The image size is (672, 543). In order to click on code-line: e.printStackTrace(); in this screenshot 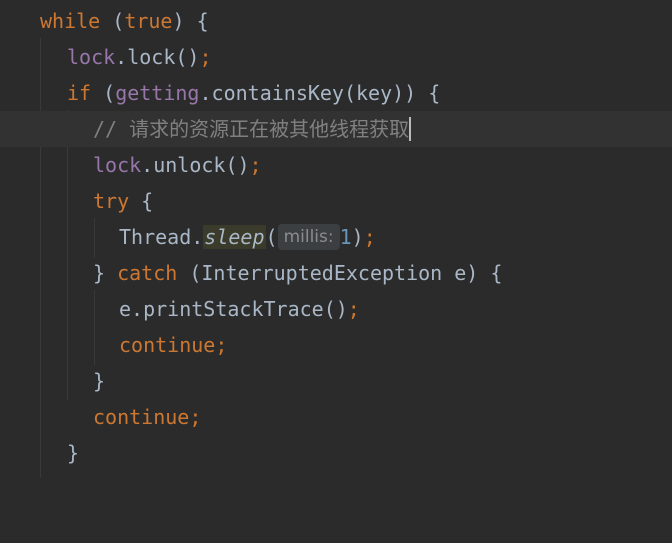, I will do `click(336, 309)`.